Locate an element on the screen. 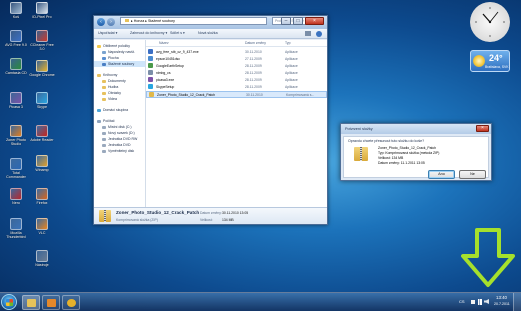  desktop-icon-label: Camtasia CD is located at coordinates (16, 73).